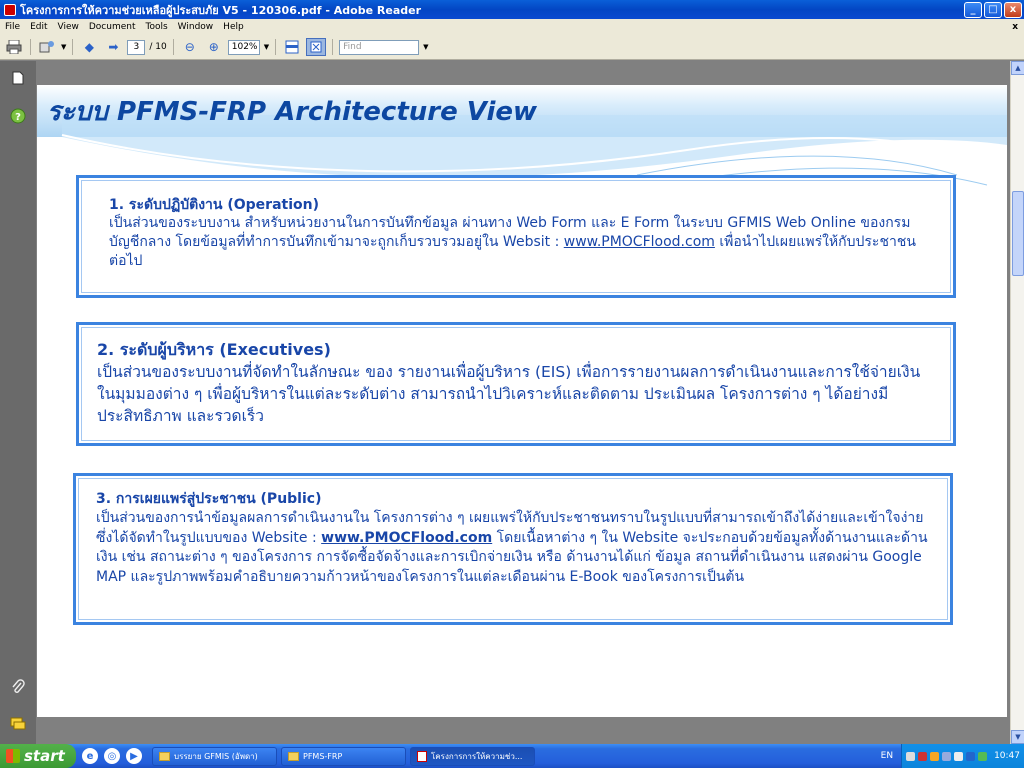 The width and height of the screenshot is (1024, 768). Describe the element at coordinates (18, 402) in the screenshot. I see `navigation-panel: ?` at that location.